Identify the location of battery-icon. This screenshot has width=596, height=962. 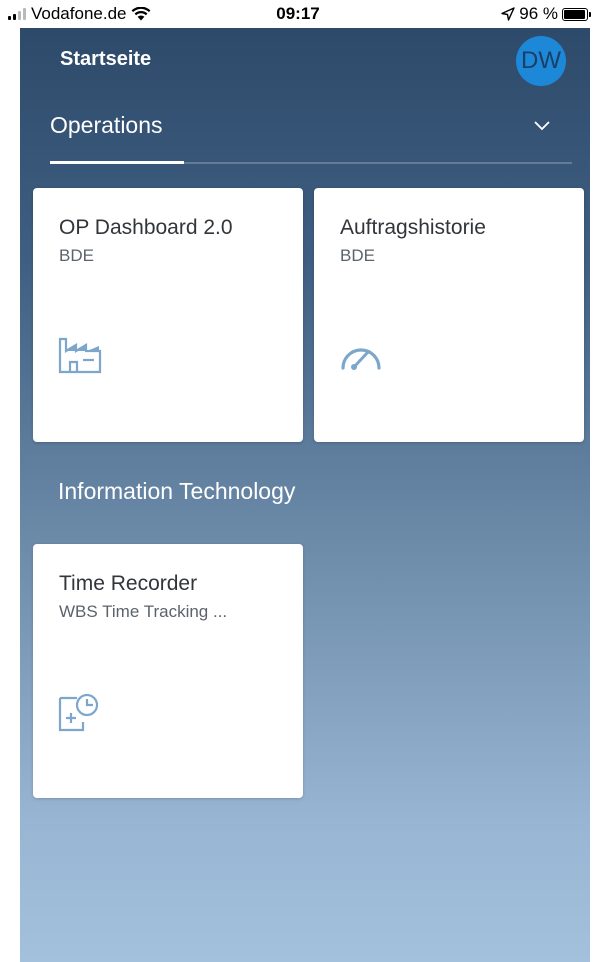
(576, 14).